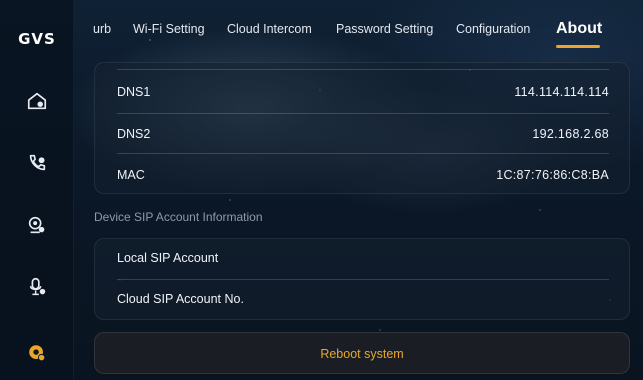 The width and height of the screenshot is (643, 380). I want to click on sidebar-item-call, so click(37, 163).